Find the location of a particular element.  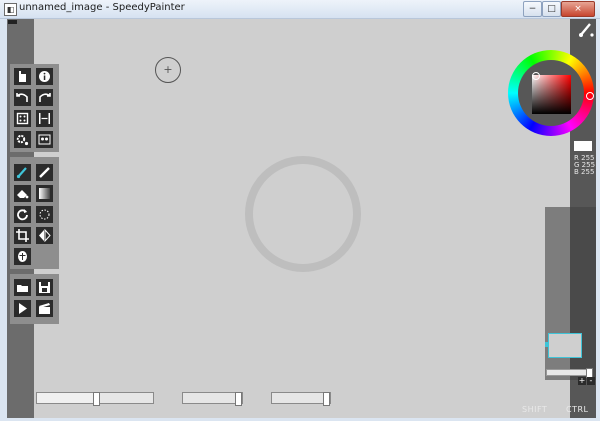

sv-marker is located at coordinates (536, 76).